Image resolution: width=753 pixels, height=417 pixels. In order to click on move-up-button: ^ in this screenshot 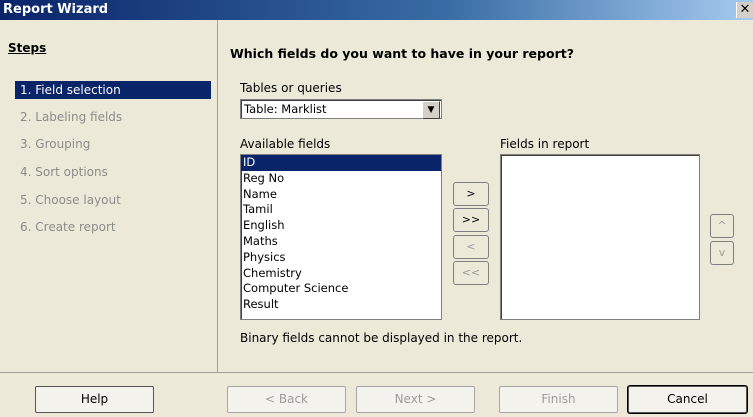, I will do `click(722, 226)`.